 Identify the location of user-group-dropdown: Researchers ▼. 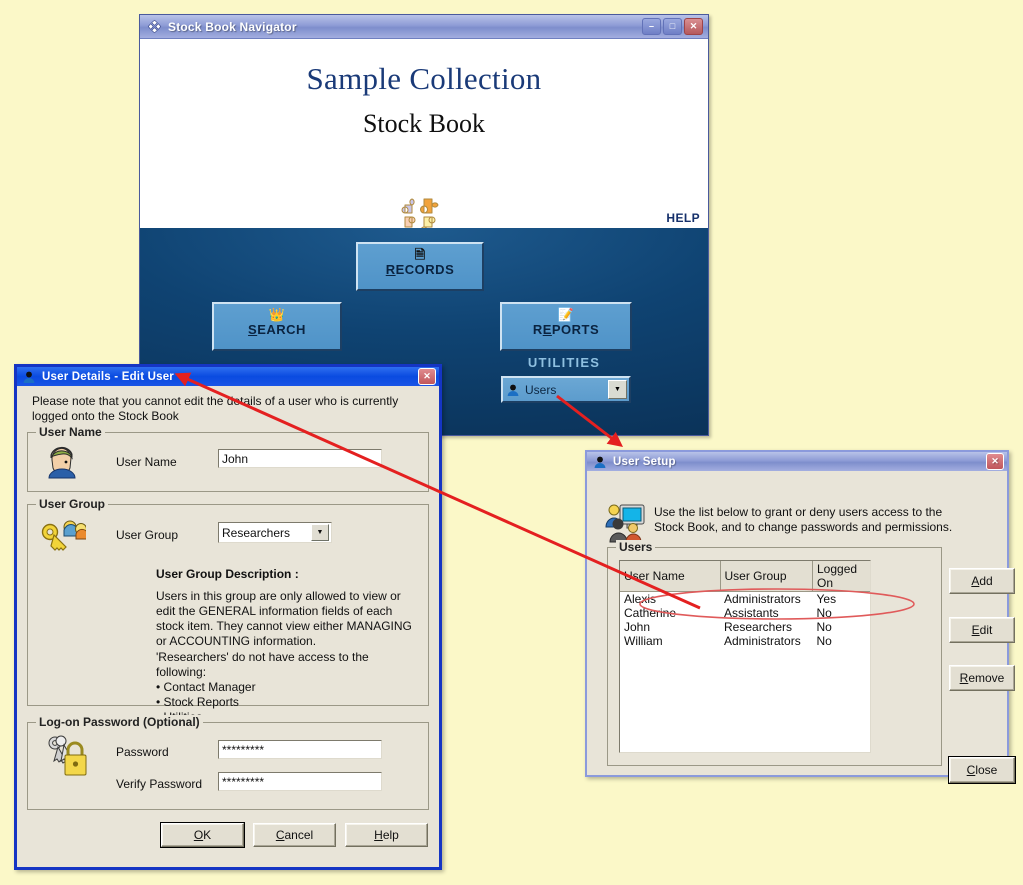
(275, 532).